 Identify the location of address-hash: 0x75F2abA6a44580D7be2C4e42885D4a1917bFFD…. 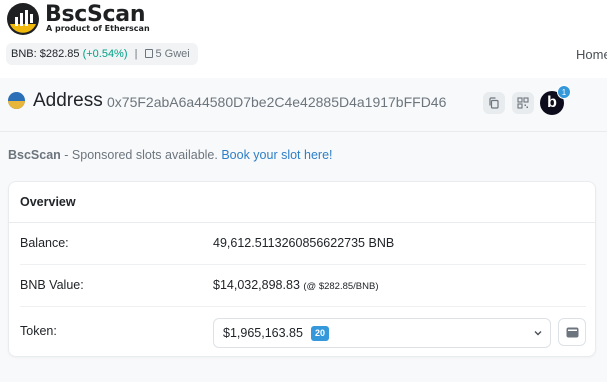
(277, 102).